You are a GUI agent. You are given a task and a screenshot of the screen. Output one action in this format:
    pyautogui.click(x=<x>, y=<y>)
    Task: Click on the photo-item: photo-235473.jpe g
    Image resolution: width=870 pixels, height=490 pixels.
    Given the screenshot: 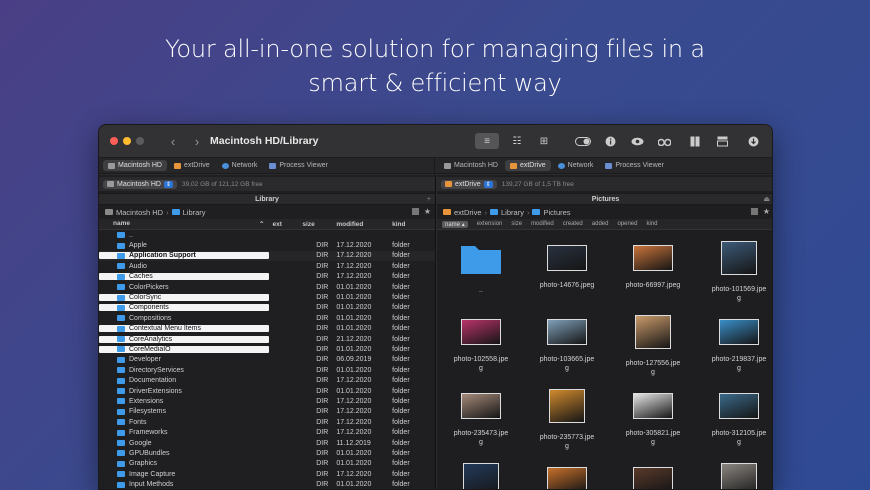 What is the action you would take?
    pyautogui.click(x=481, y=417)
    